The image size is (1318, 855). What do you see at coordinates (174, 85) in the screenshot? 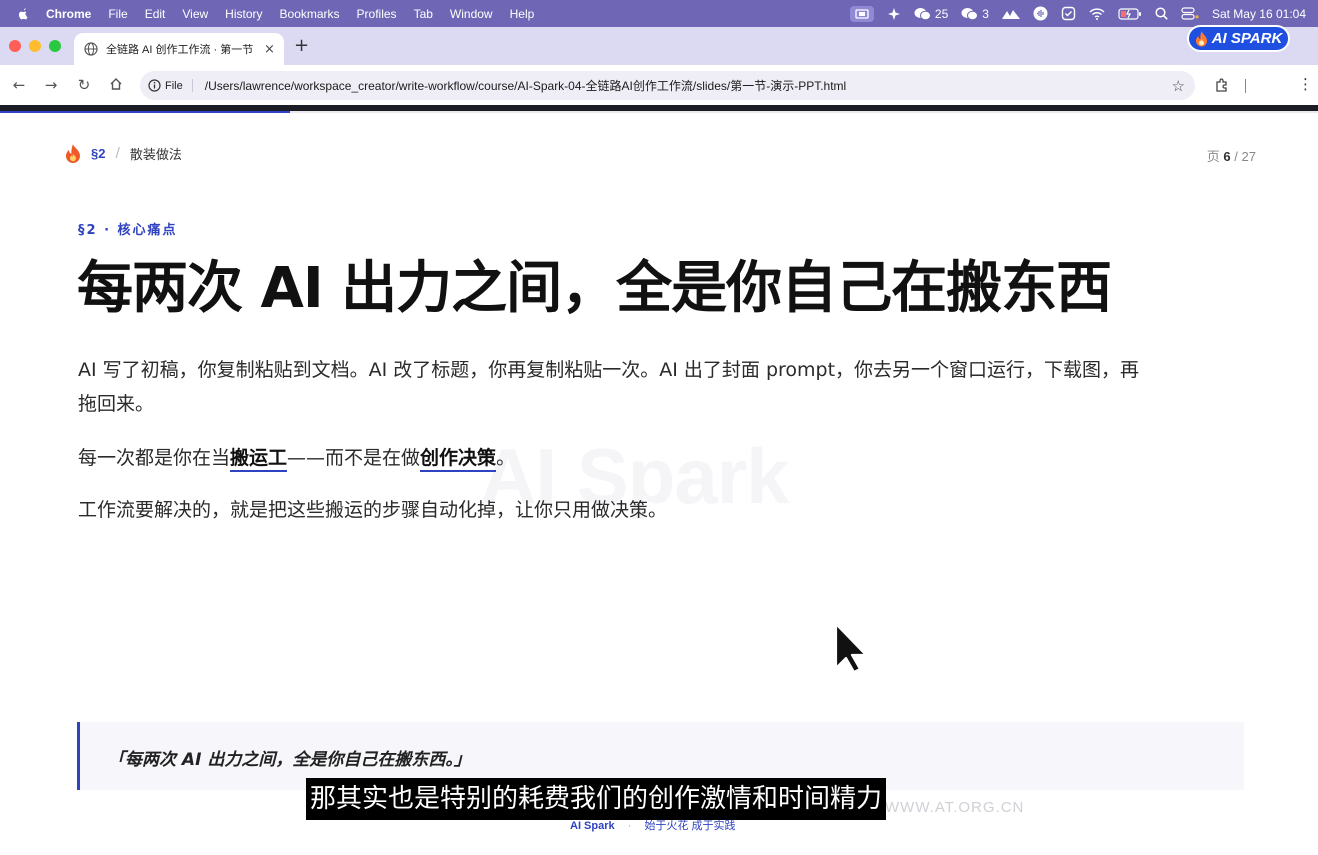
I see `file-label: File` at bounding box center [174, 85].